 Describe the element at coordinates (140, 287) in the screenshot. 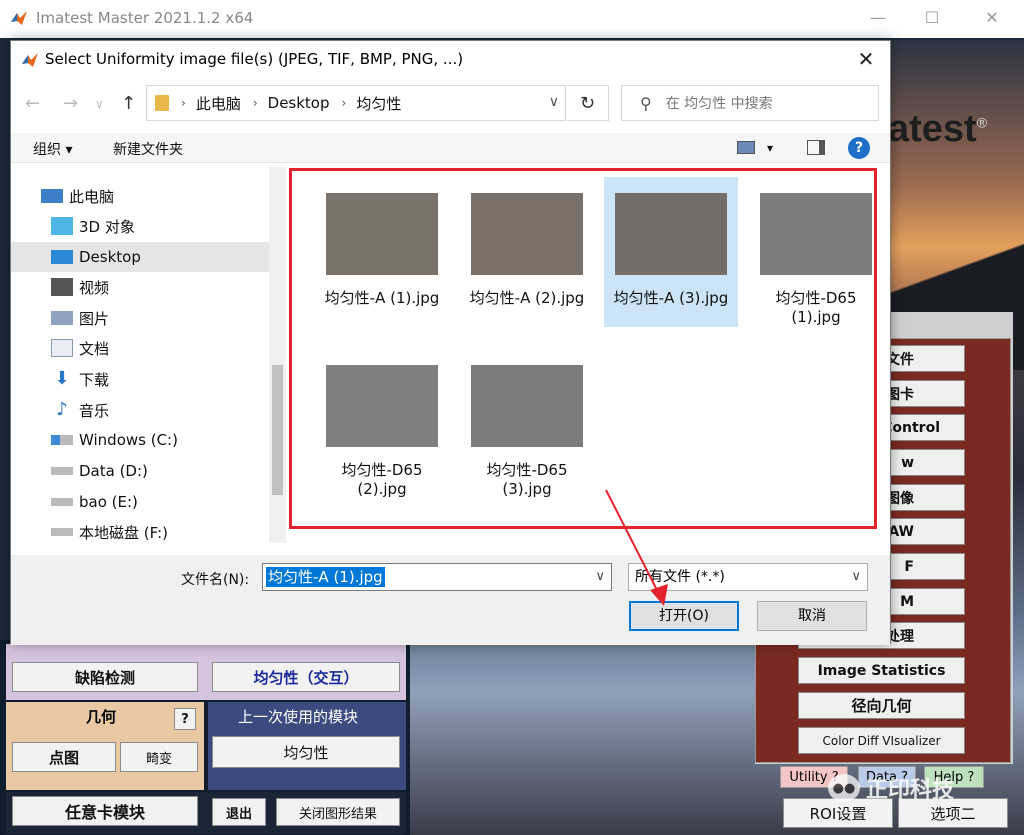

I see `nav-item-video: 视频` at that location.